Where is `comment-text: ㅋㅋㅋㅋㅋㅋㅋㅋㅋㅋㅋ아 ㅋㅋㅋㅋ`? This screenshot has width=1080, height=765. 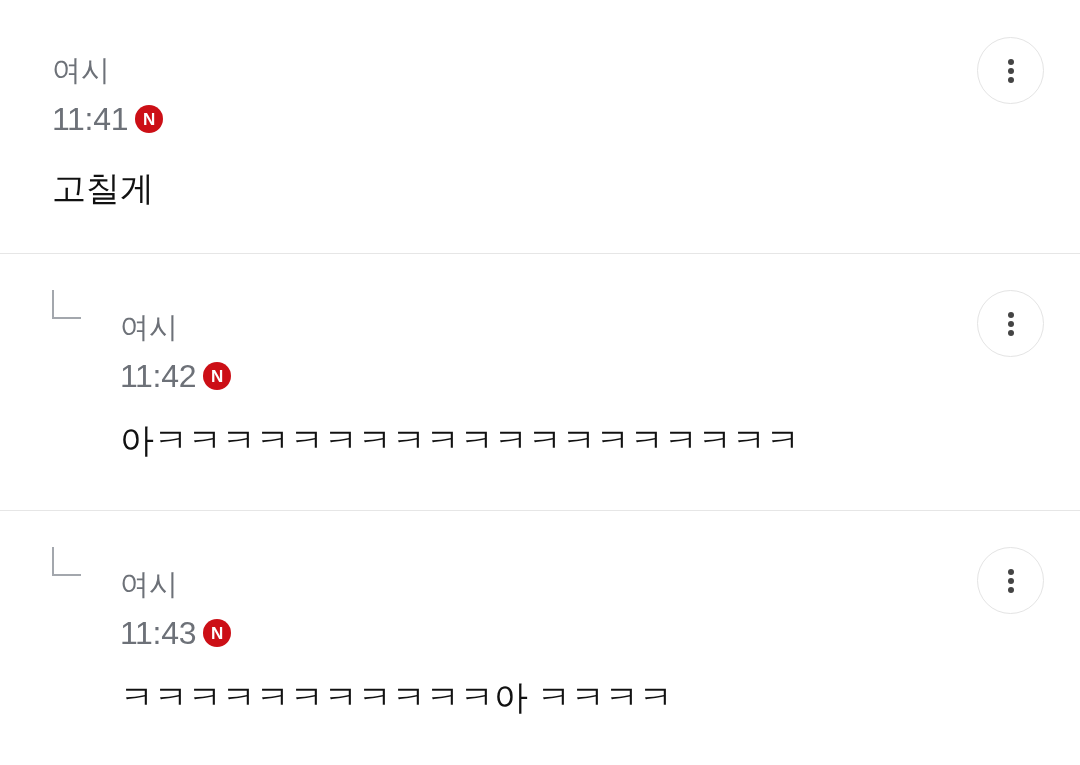
comment-text: ㅋㅋㅋㅋㅋㅋㅋㅋㅋㅋㅋ아 ㅋㅋㅋㅋ is located at coordinates (397, 697).